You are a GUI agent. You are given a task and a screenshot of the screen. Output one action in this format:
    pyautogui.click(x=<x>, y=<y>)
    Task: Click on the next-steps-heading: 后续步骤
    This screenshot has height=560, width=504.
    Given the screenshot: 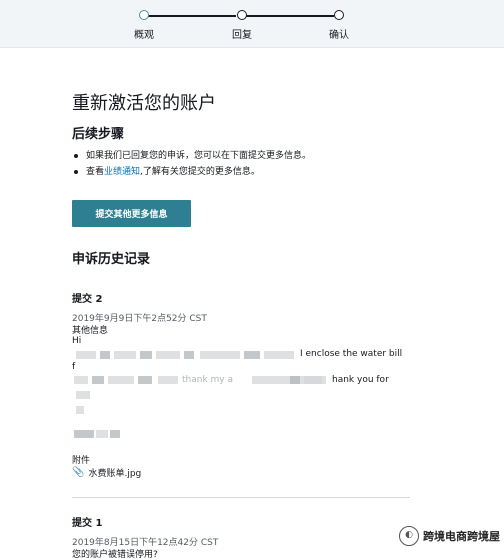 What is the action you would take?
    pyautogui.click(x=98, y=134)
    